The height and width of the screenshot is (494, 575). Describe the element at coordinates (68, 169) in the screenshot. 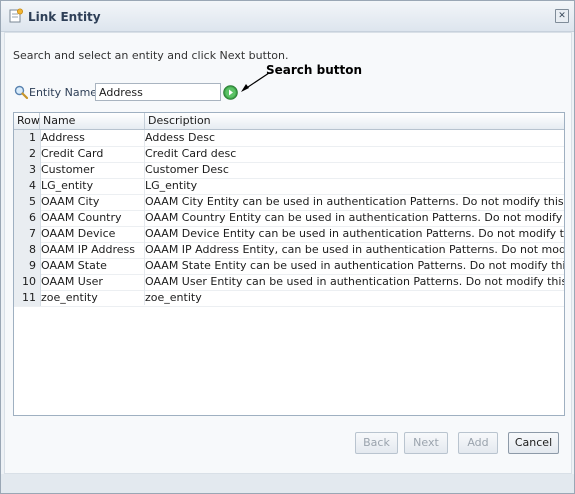

I see `entity-name-cell: Customer` at that location.